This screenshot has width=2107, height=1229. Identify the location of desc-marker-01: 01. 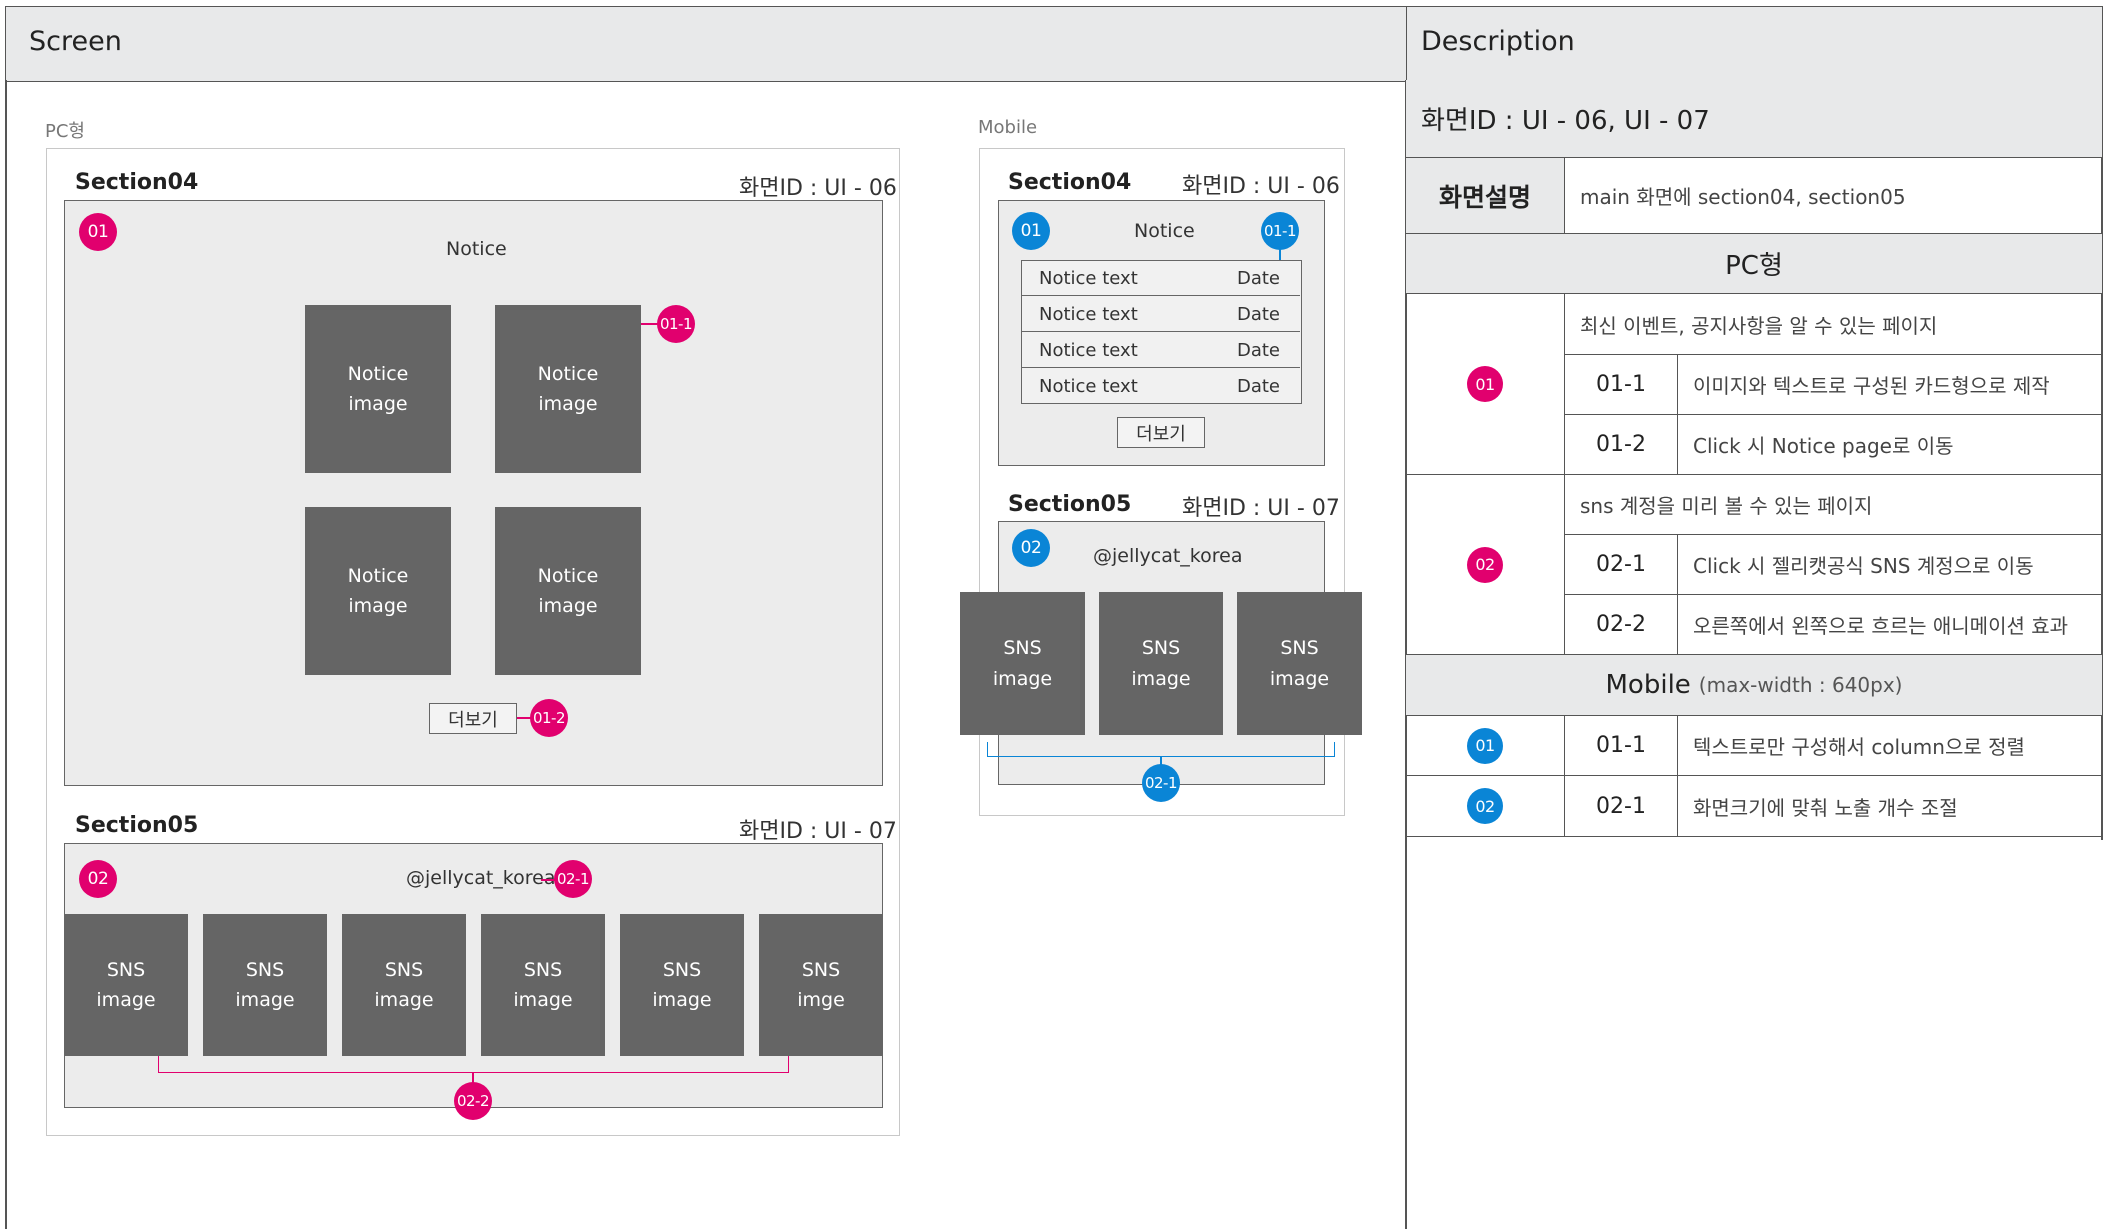
(1485, 384).